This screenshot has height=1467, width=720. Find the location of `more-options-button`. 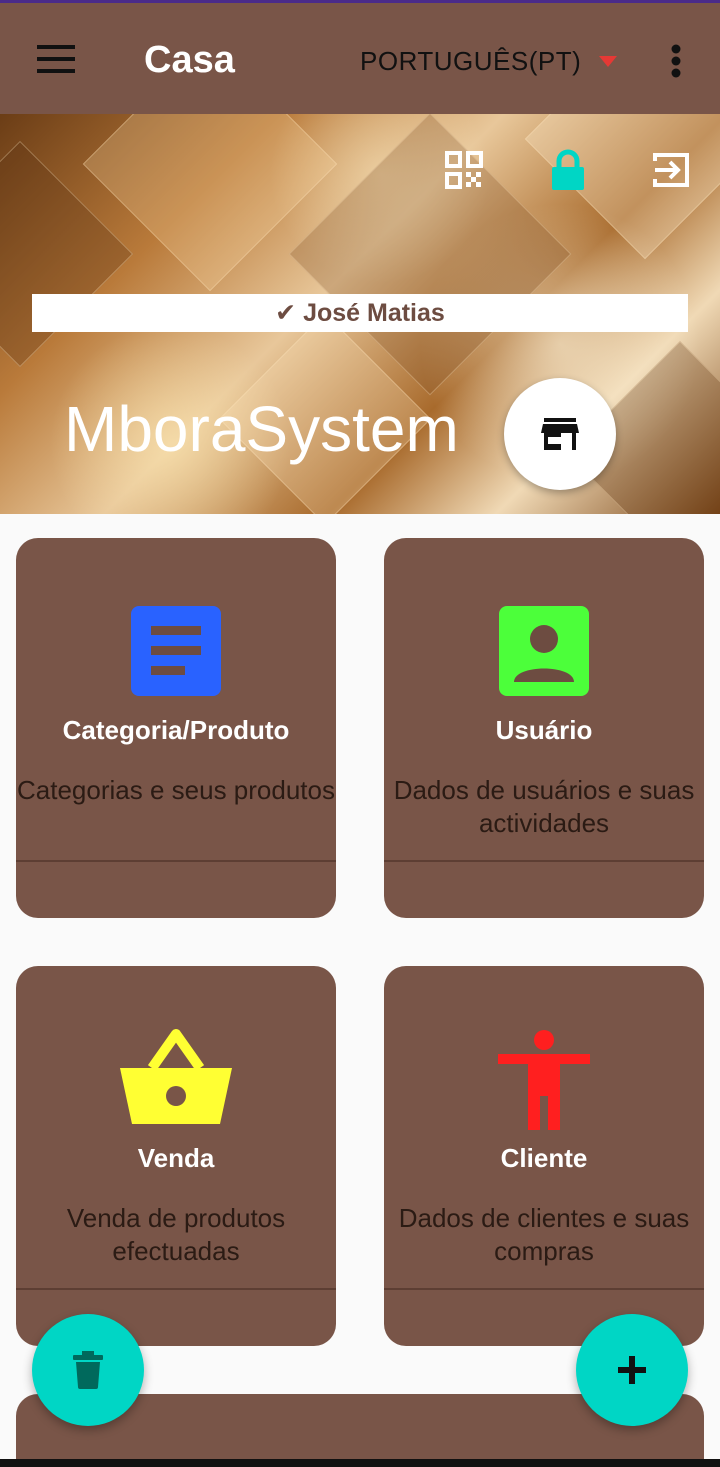

more-options-button is located at coordinates (676, 61).